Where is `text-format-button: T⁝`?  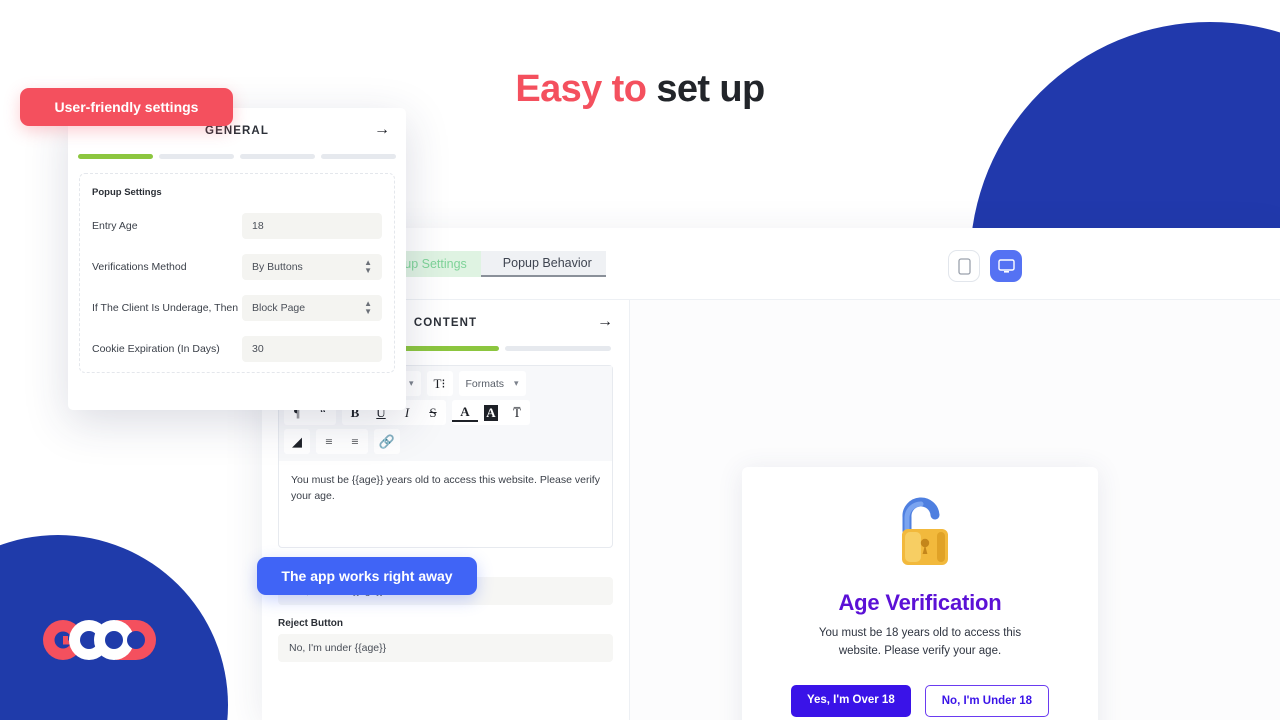
text-format-button: T⁝ is located at coordinates (439, 383).